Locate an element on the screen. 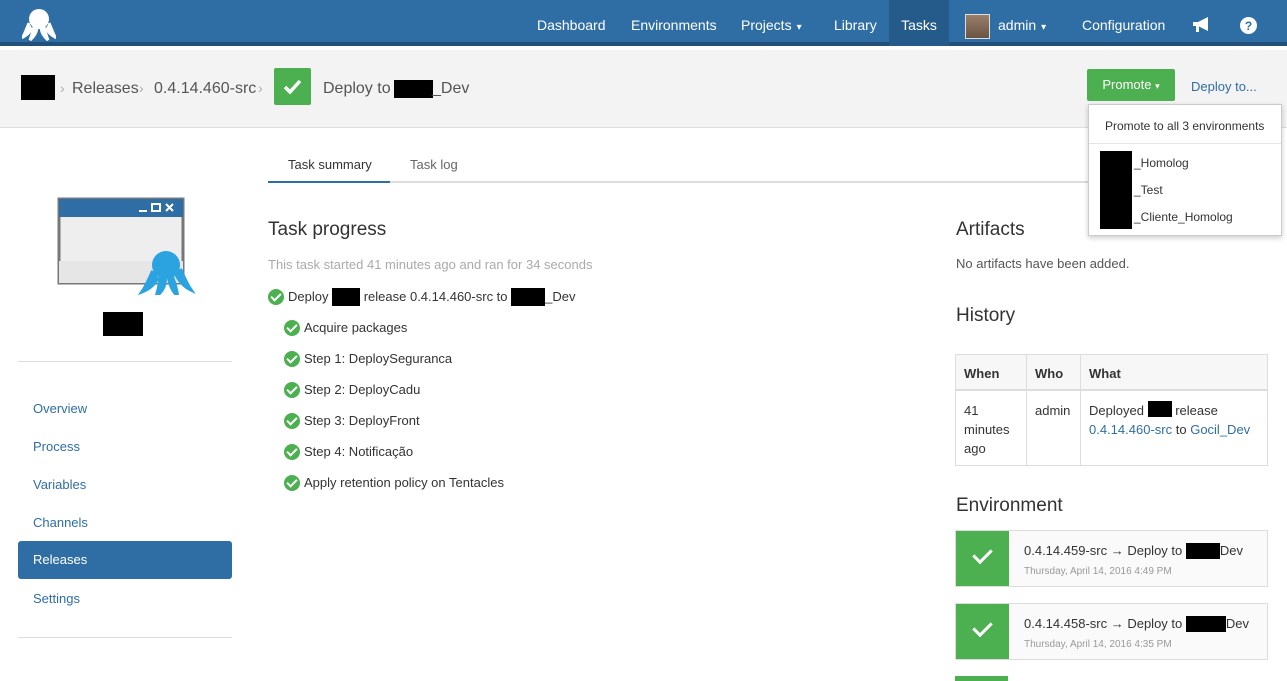 This screenshot has height=681, width=1287. history-what-release: release is located at coordinates (1196, 410).